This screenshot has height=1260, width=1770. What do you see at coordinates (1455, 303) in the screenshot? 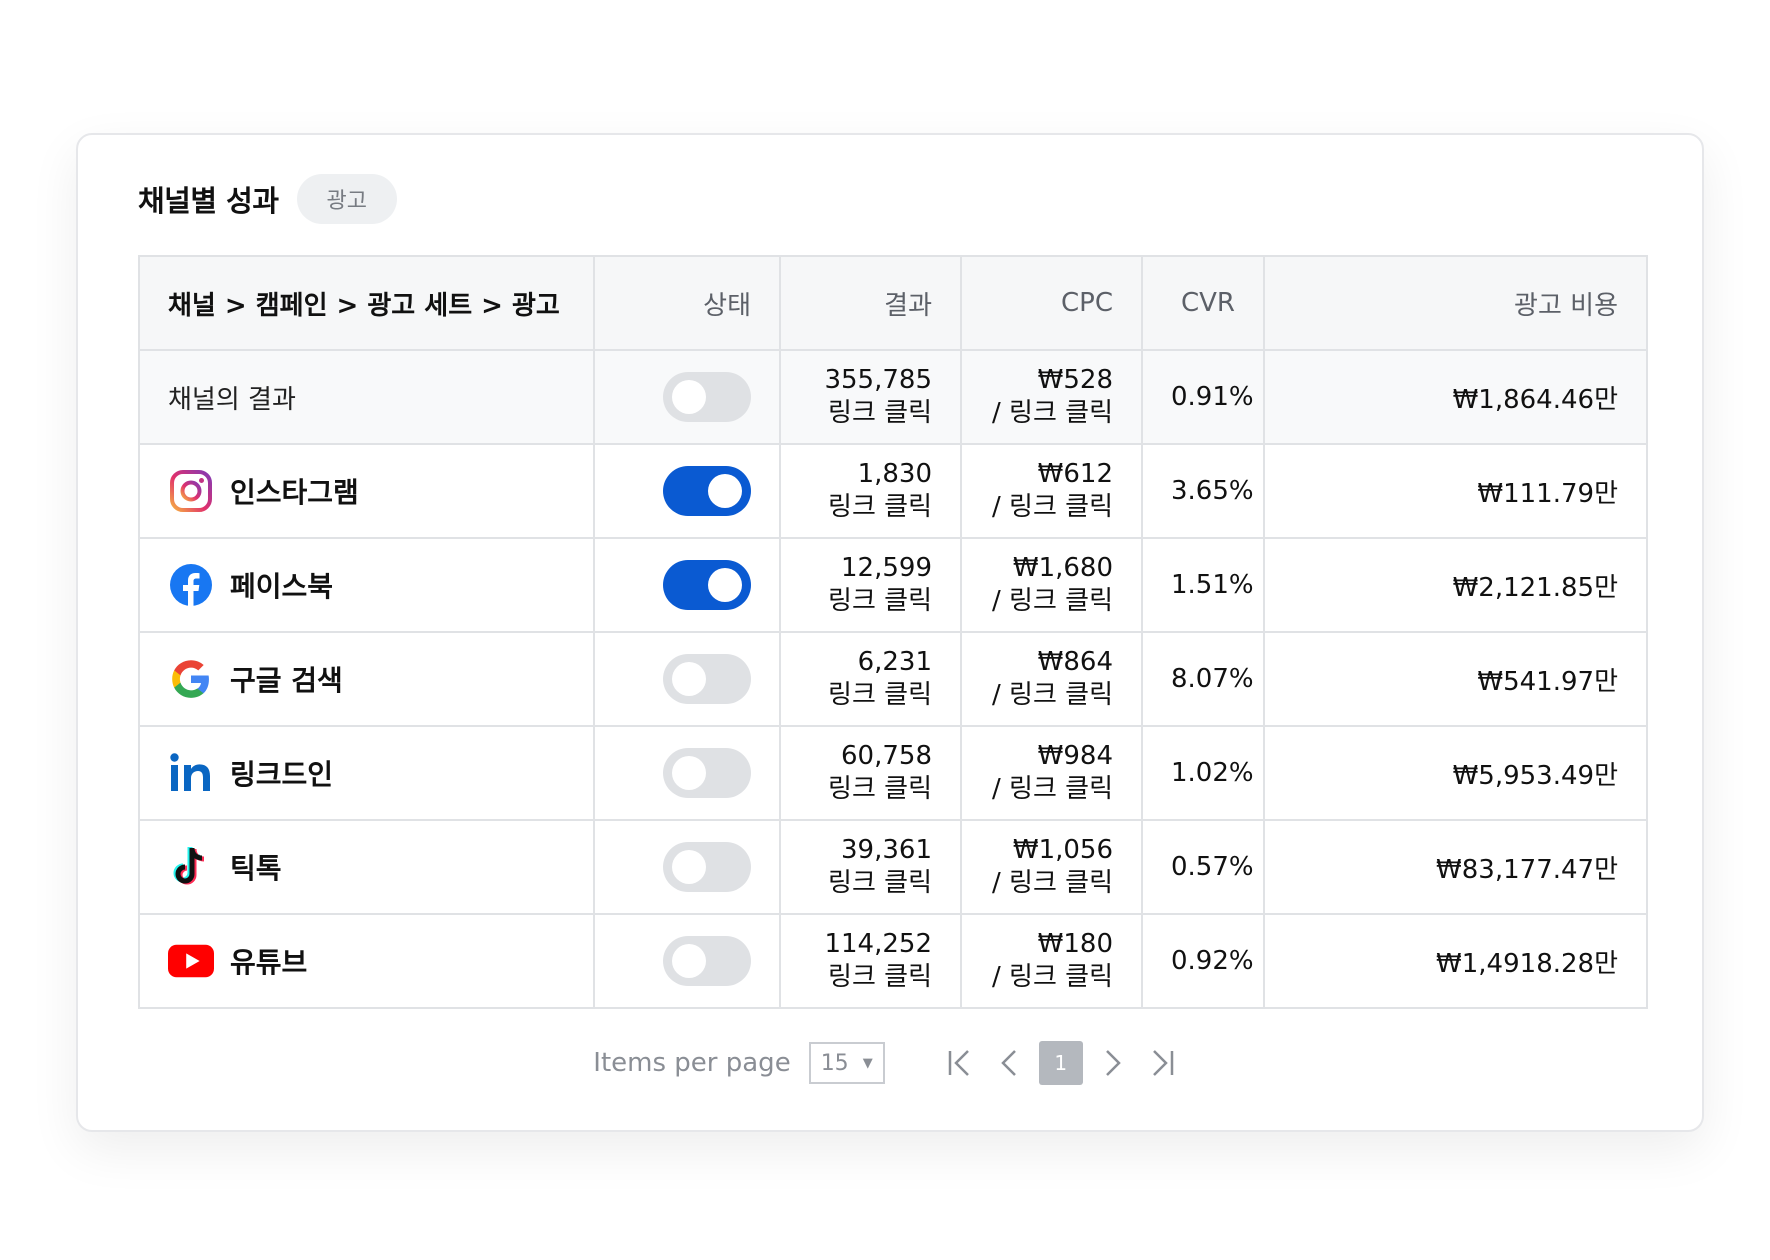
I see `header-spend: 광고 비용` at bounding box center [1455, 303].